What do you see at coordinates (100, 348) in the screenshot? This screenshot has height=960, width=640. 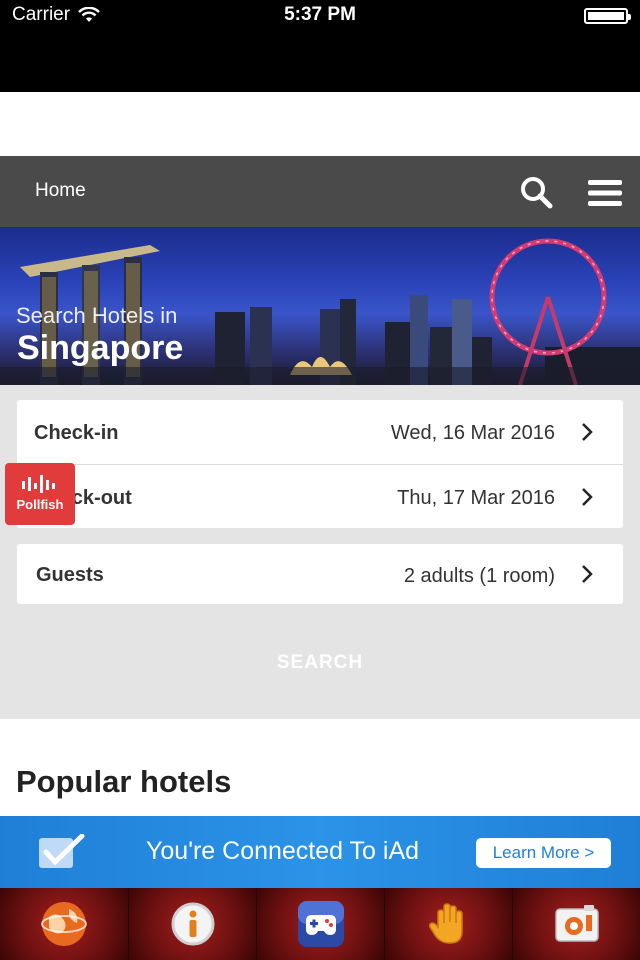 I see `hero-city-title: Singapore` at bounding box center [100, 348].